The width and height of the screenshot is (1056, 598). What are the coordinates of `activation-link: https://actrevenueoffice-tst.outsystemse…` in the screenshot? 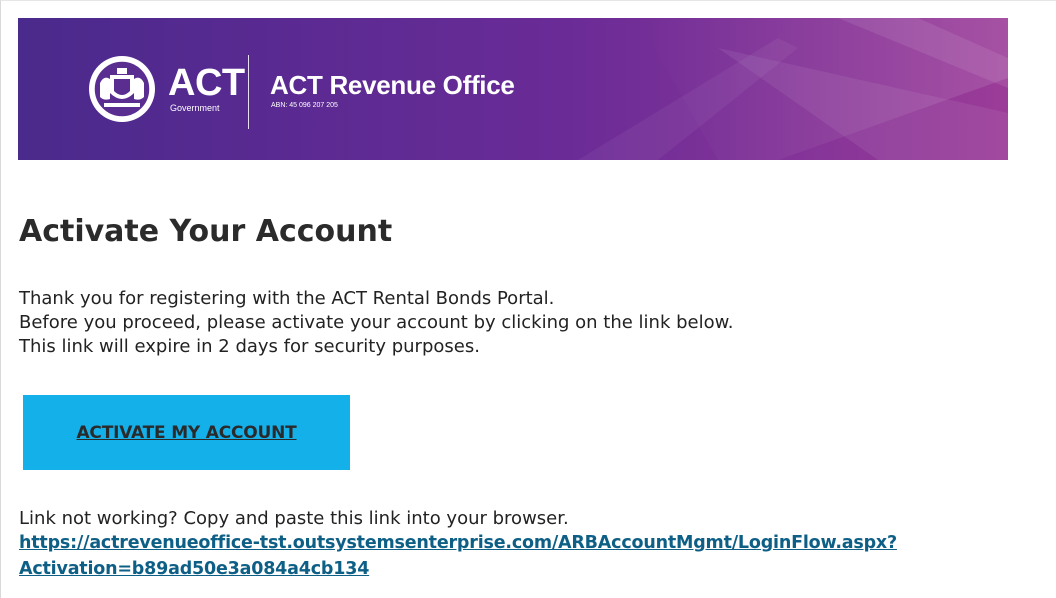 It's located at (458, 543).